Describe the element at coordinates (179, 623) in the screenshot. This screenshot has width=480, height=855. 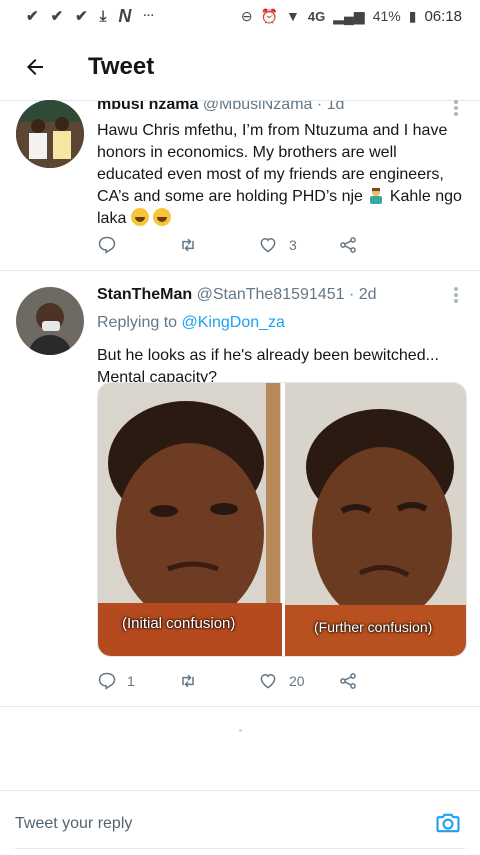
I see `meme-caption-left: (Initial confusion)` at that location.